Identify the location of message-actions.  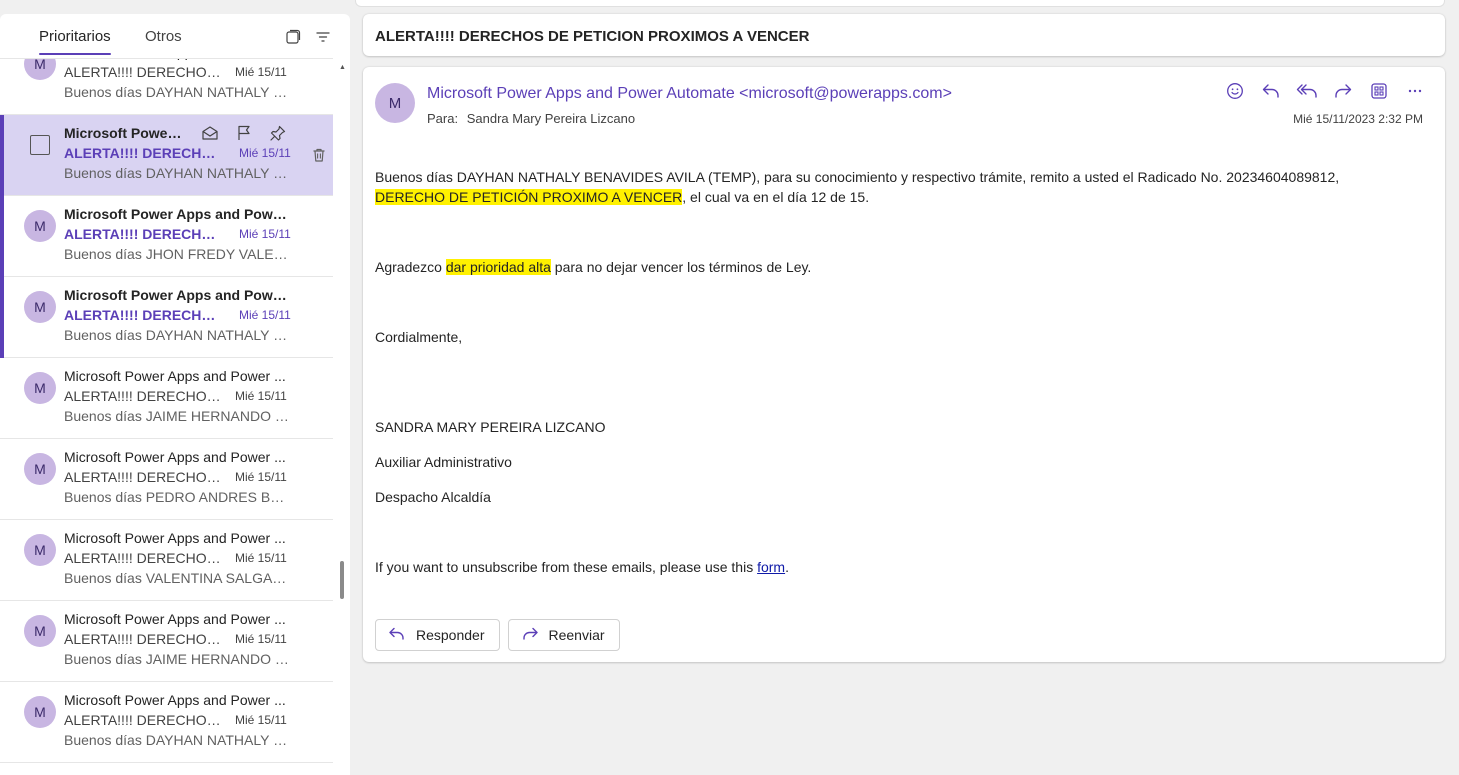
(1325, 91).